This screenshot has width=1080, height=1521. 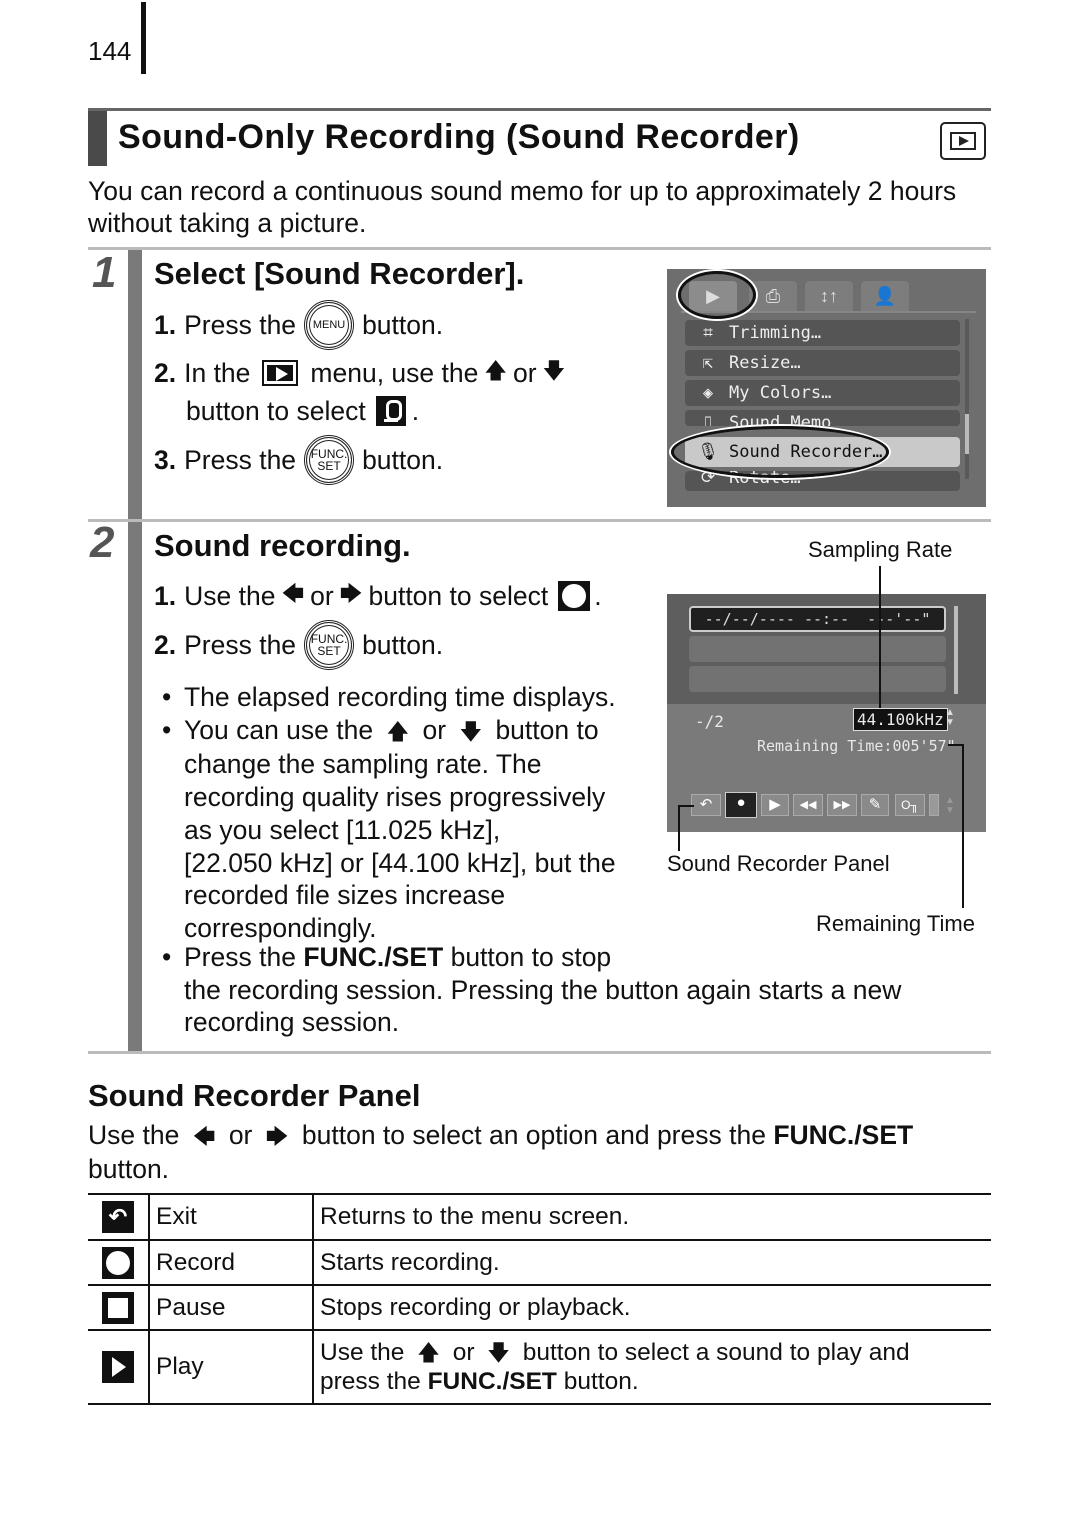 What do you see at coordinates (303, 410) in the screenshot?
I see `step1-item-2-cont: button to select .` at bounding box center [303, 410].